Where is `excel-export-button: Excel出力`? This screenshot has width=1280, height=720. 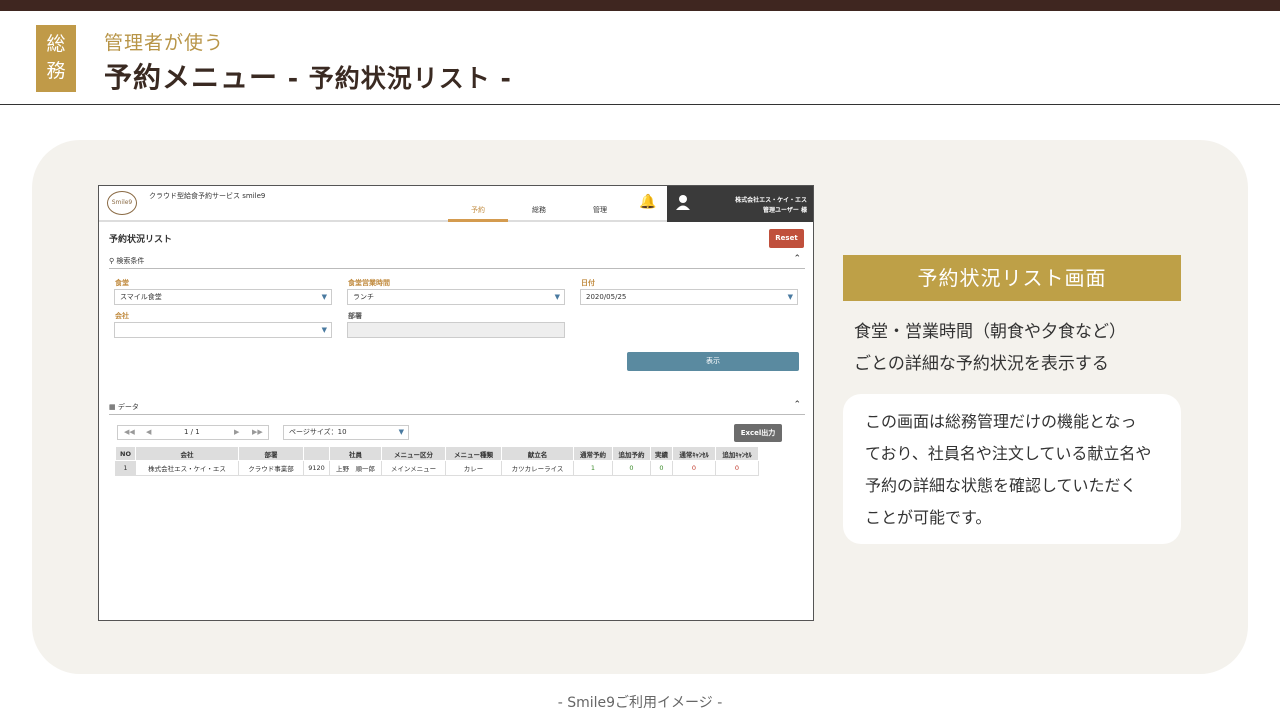
excel-export-button: Excel出力 is located at coordinates (758, 433).